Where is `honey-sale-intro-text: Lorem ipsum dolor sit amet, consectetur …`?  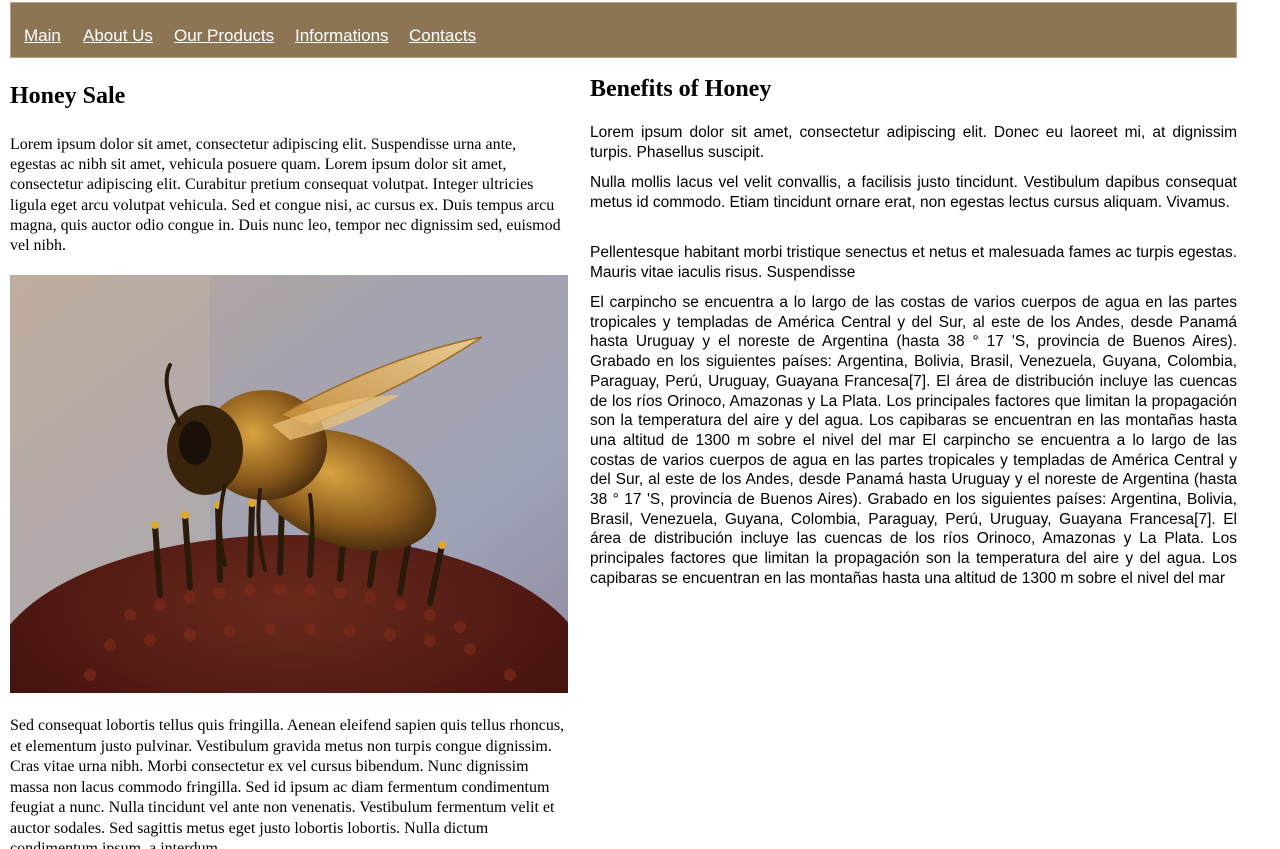
honey-sale-intro-text: Lorem ipsum dolor sit amet, consectetur … is located at coordinates (285, 195).